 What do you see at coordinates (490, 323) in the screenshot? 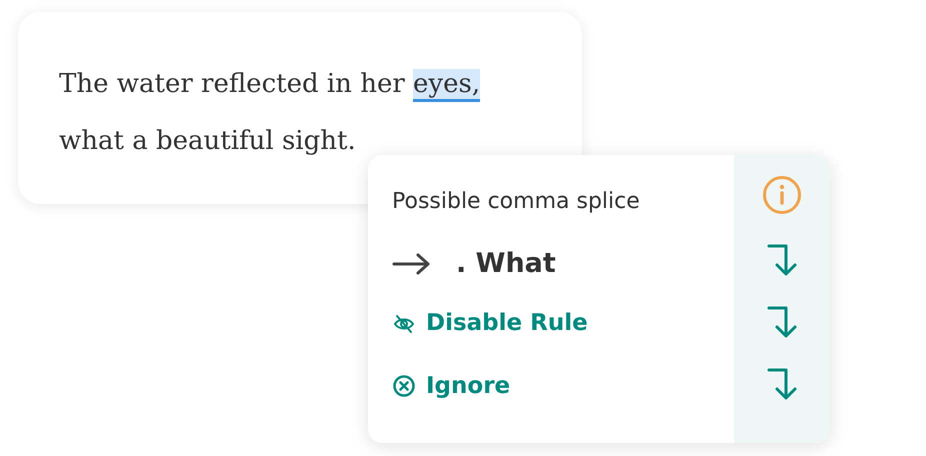
I see `disable-rule-button: Disable Rule` at bounding box center [490, 323].